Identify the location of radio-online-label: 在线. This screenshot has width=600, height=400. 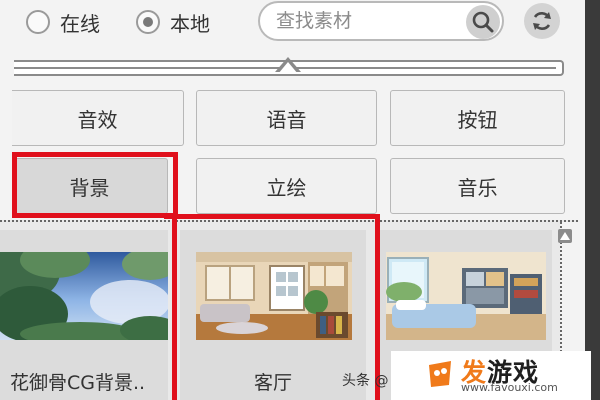
(80, 23).